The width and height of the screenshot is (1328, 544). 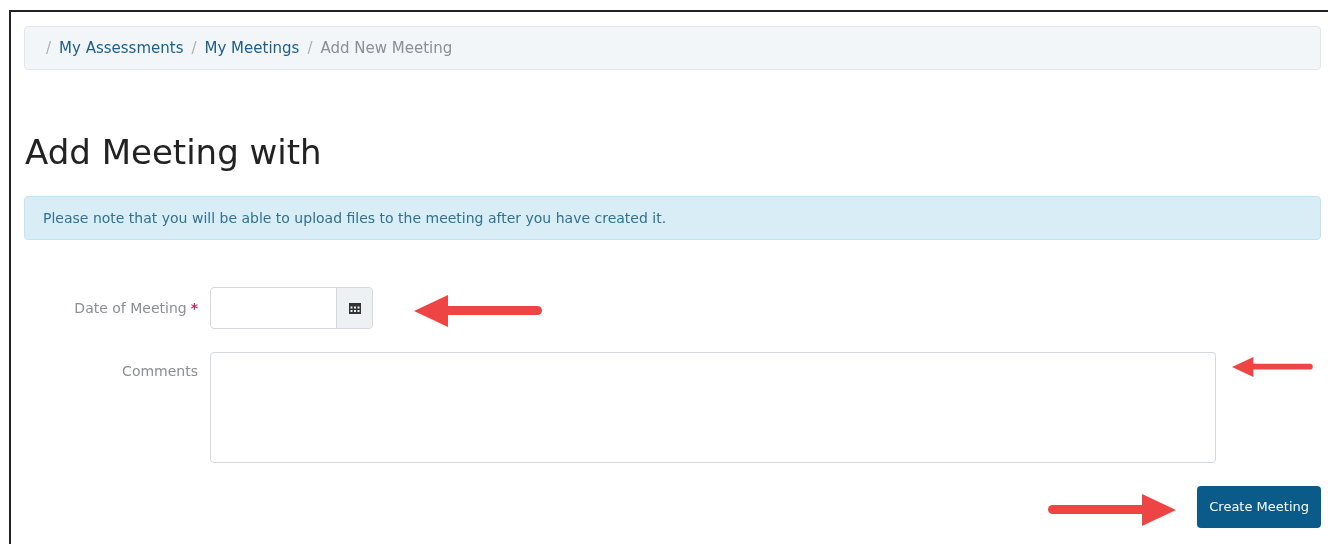 What do you see at coordinates (291, 308) in the screenshot?
I see `date-field` at bounding box center [291, 308].